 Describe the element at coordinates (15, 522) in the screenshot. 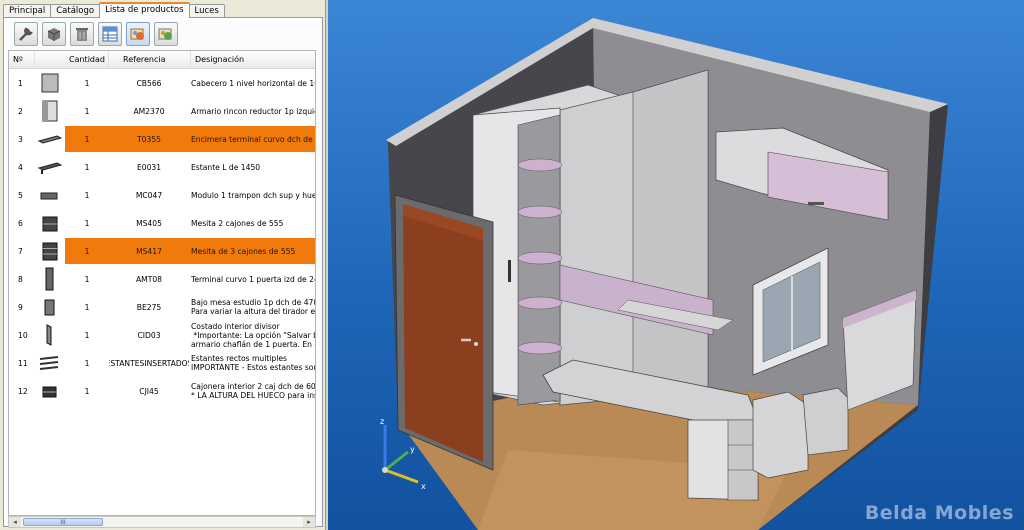

I see `scroll-left-arrow-icon: ◂` at that location.